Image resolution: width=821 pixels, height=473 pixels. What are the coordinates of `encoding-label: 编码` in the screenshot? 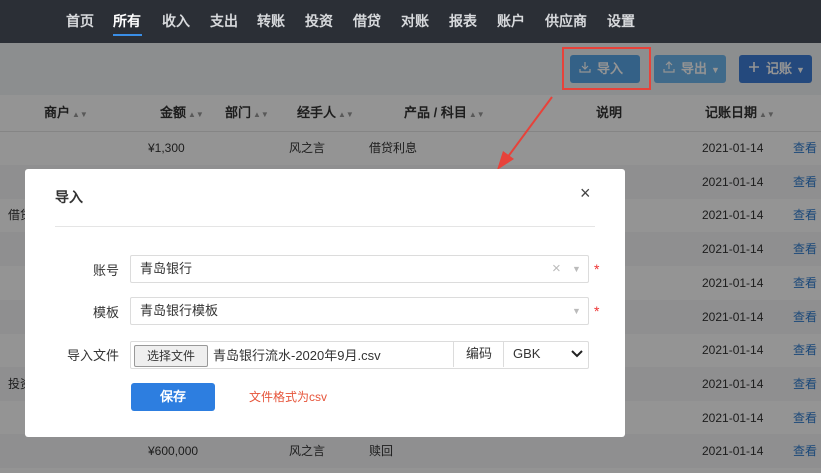 It's located at (479, 353).